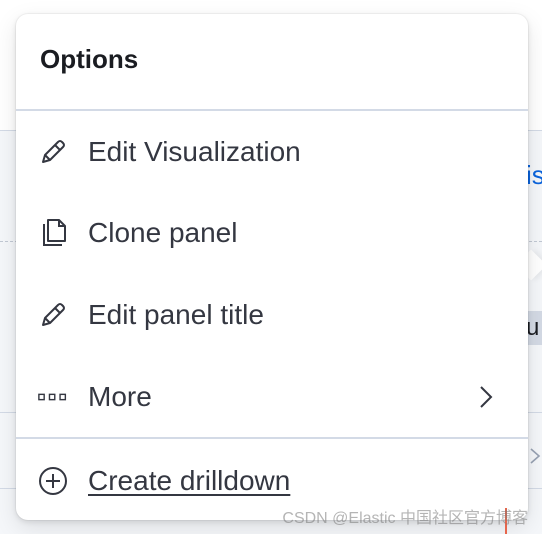 This screenshot has height=534, width=542. Describe the element at coordinates (535, 458) in the screenshot. I see `background-chevron-icon` at that location.